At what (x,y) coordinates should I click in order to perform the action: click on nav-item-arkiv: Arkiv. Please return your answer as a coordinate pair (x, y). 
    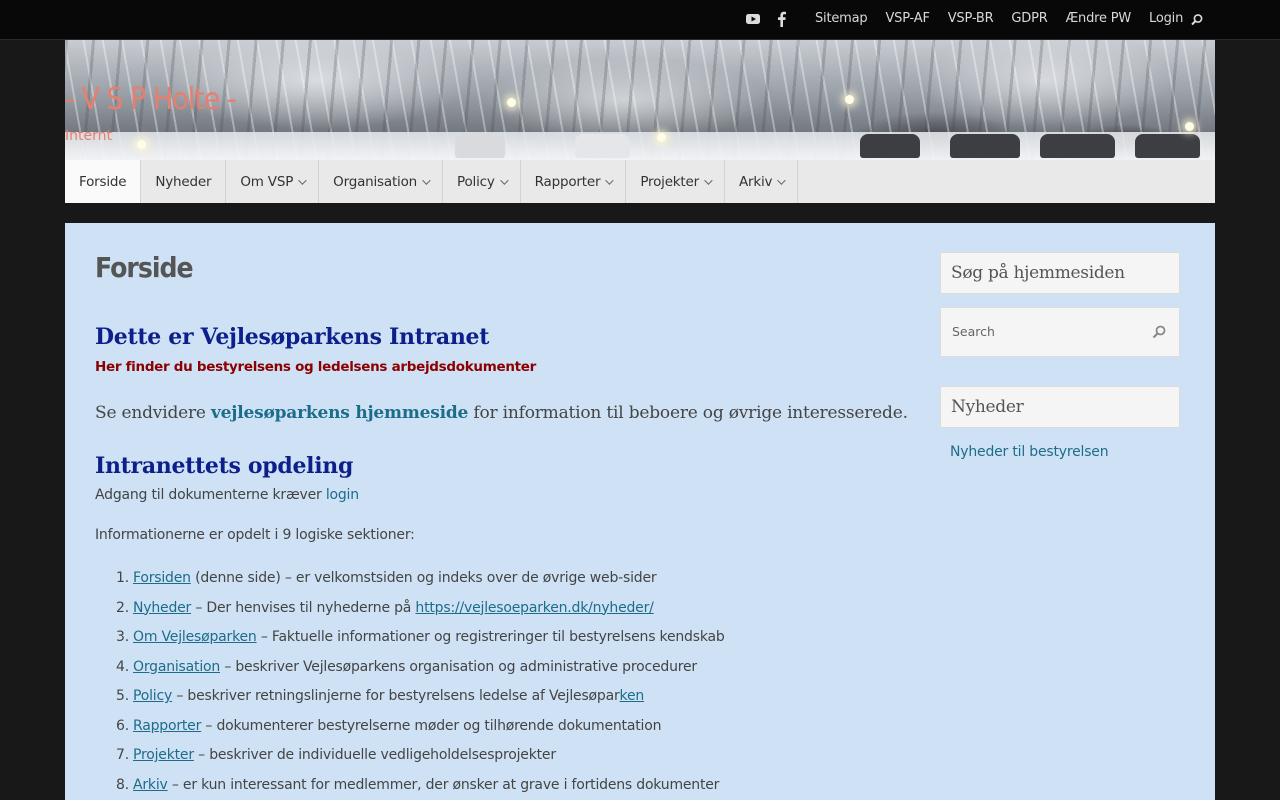
    Looking at the image, I should click on (762, 181).